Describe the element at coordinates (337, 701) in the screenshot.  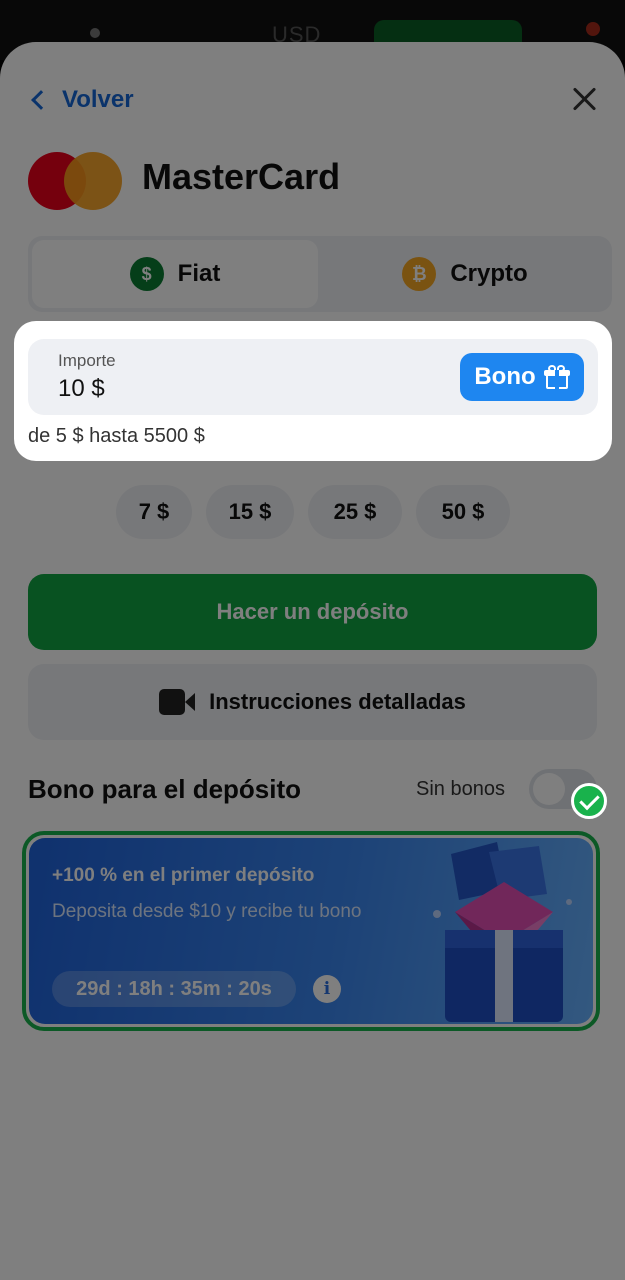
I see `instructions-label: Instrucciones detalladas` at that location.